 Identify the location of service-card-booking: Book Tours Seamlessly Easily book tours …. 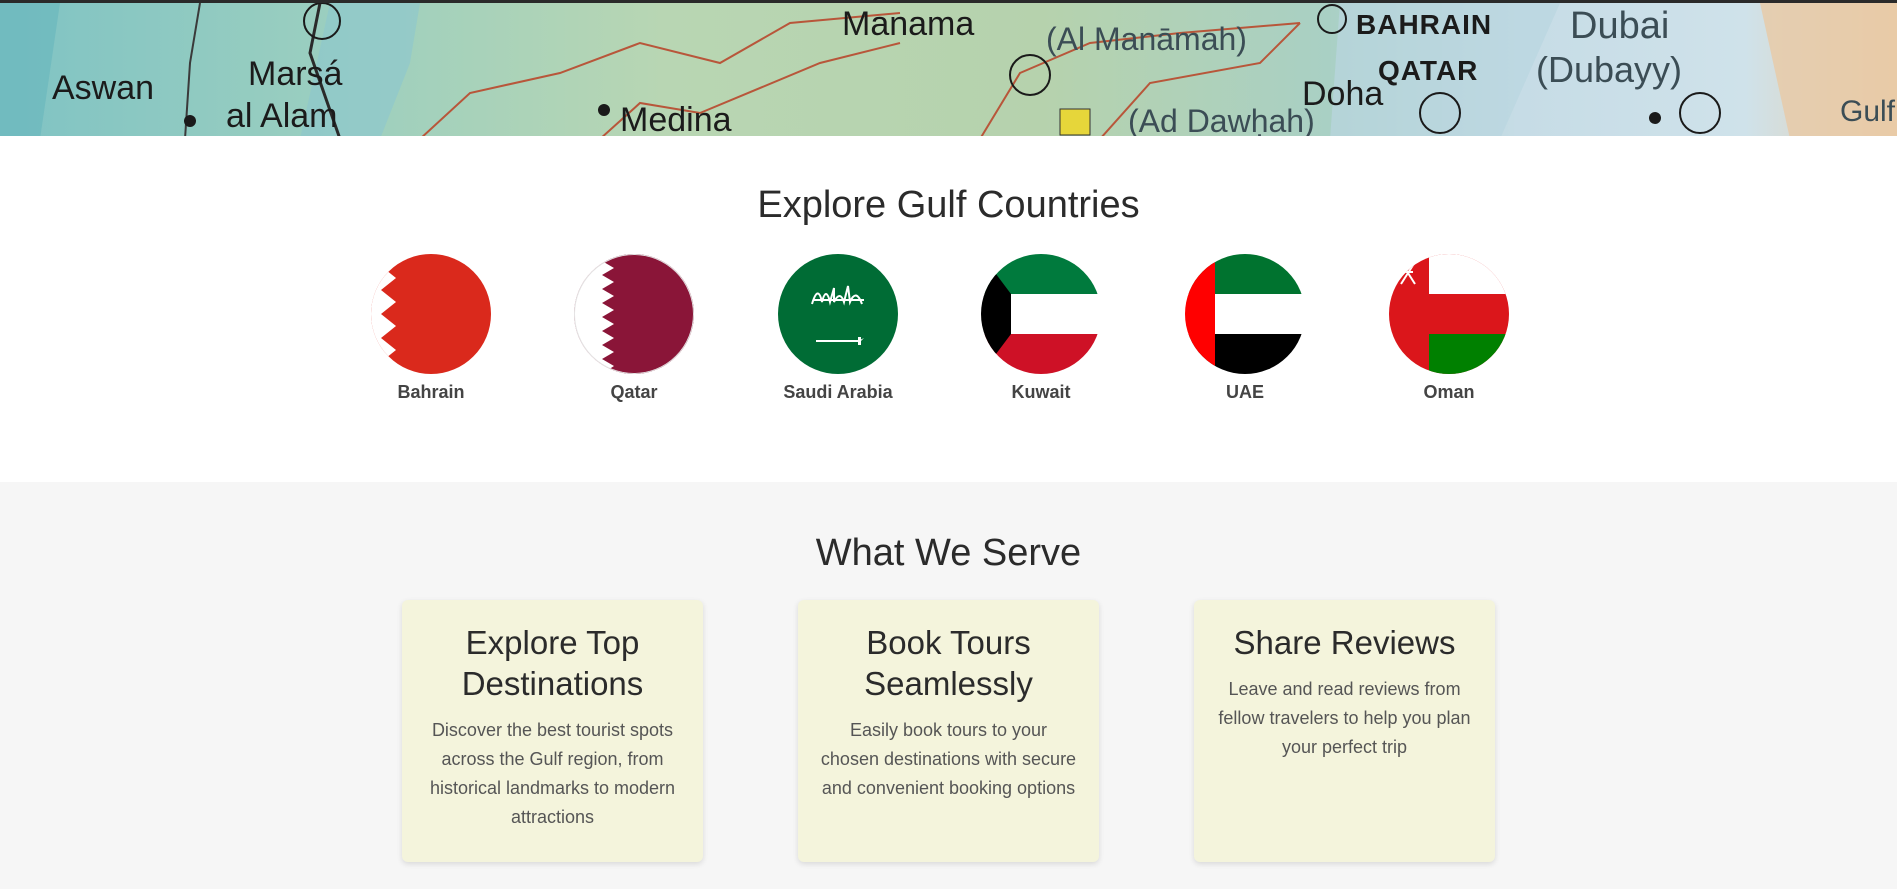
(948, 731).